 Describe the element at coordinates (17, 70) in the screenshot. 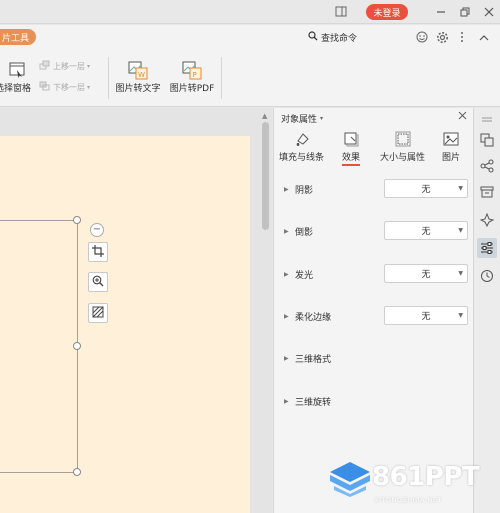

I see `selection-pane-icon` at that location.